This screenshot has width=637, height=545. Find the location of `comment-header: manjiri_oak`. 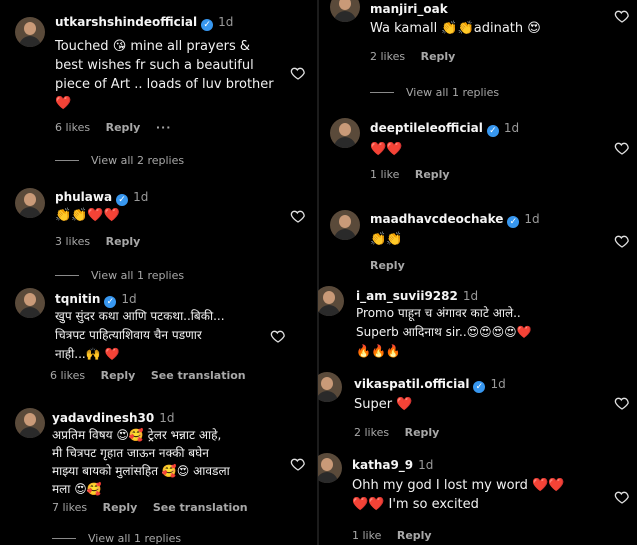

comment-header: manjiri_oak is located at coordinates (409, 9).